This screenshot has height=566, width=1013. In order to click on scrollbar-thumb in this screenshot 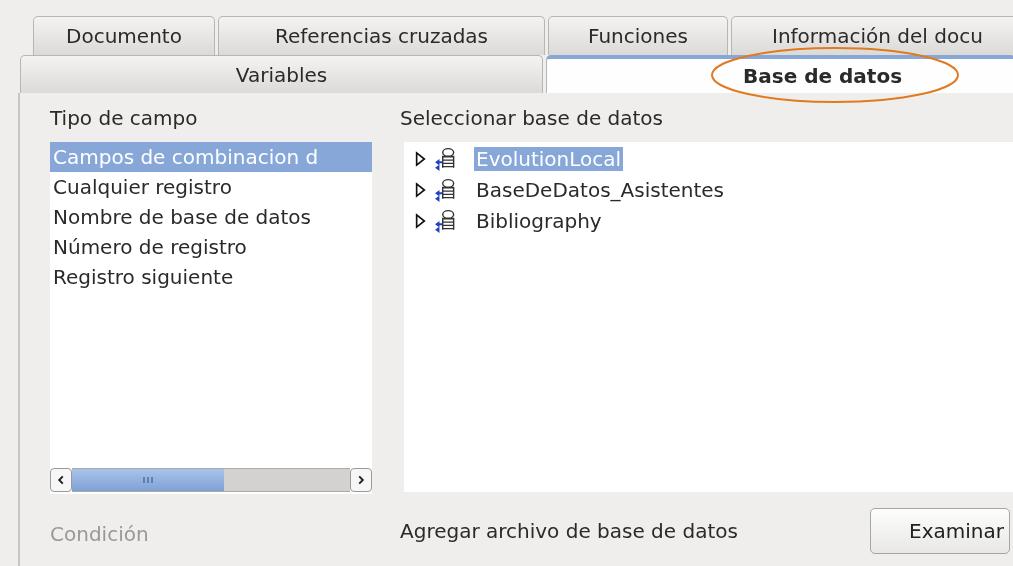, I will do `click(148, 480)`.